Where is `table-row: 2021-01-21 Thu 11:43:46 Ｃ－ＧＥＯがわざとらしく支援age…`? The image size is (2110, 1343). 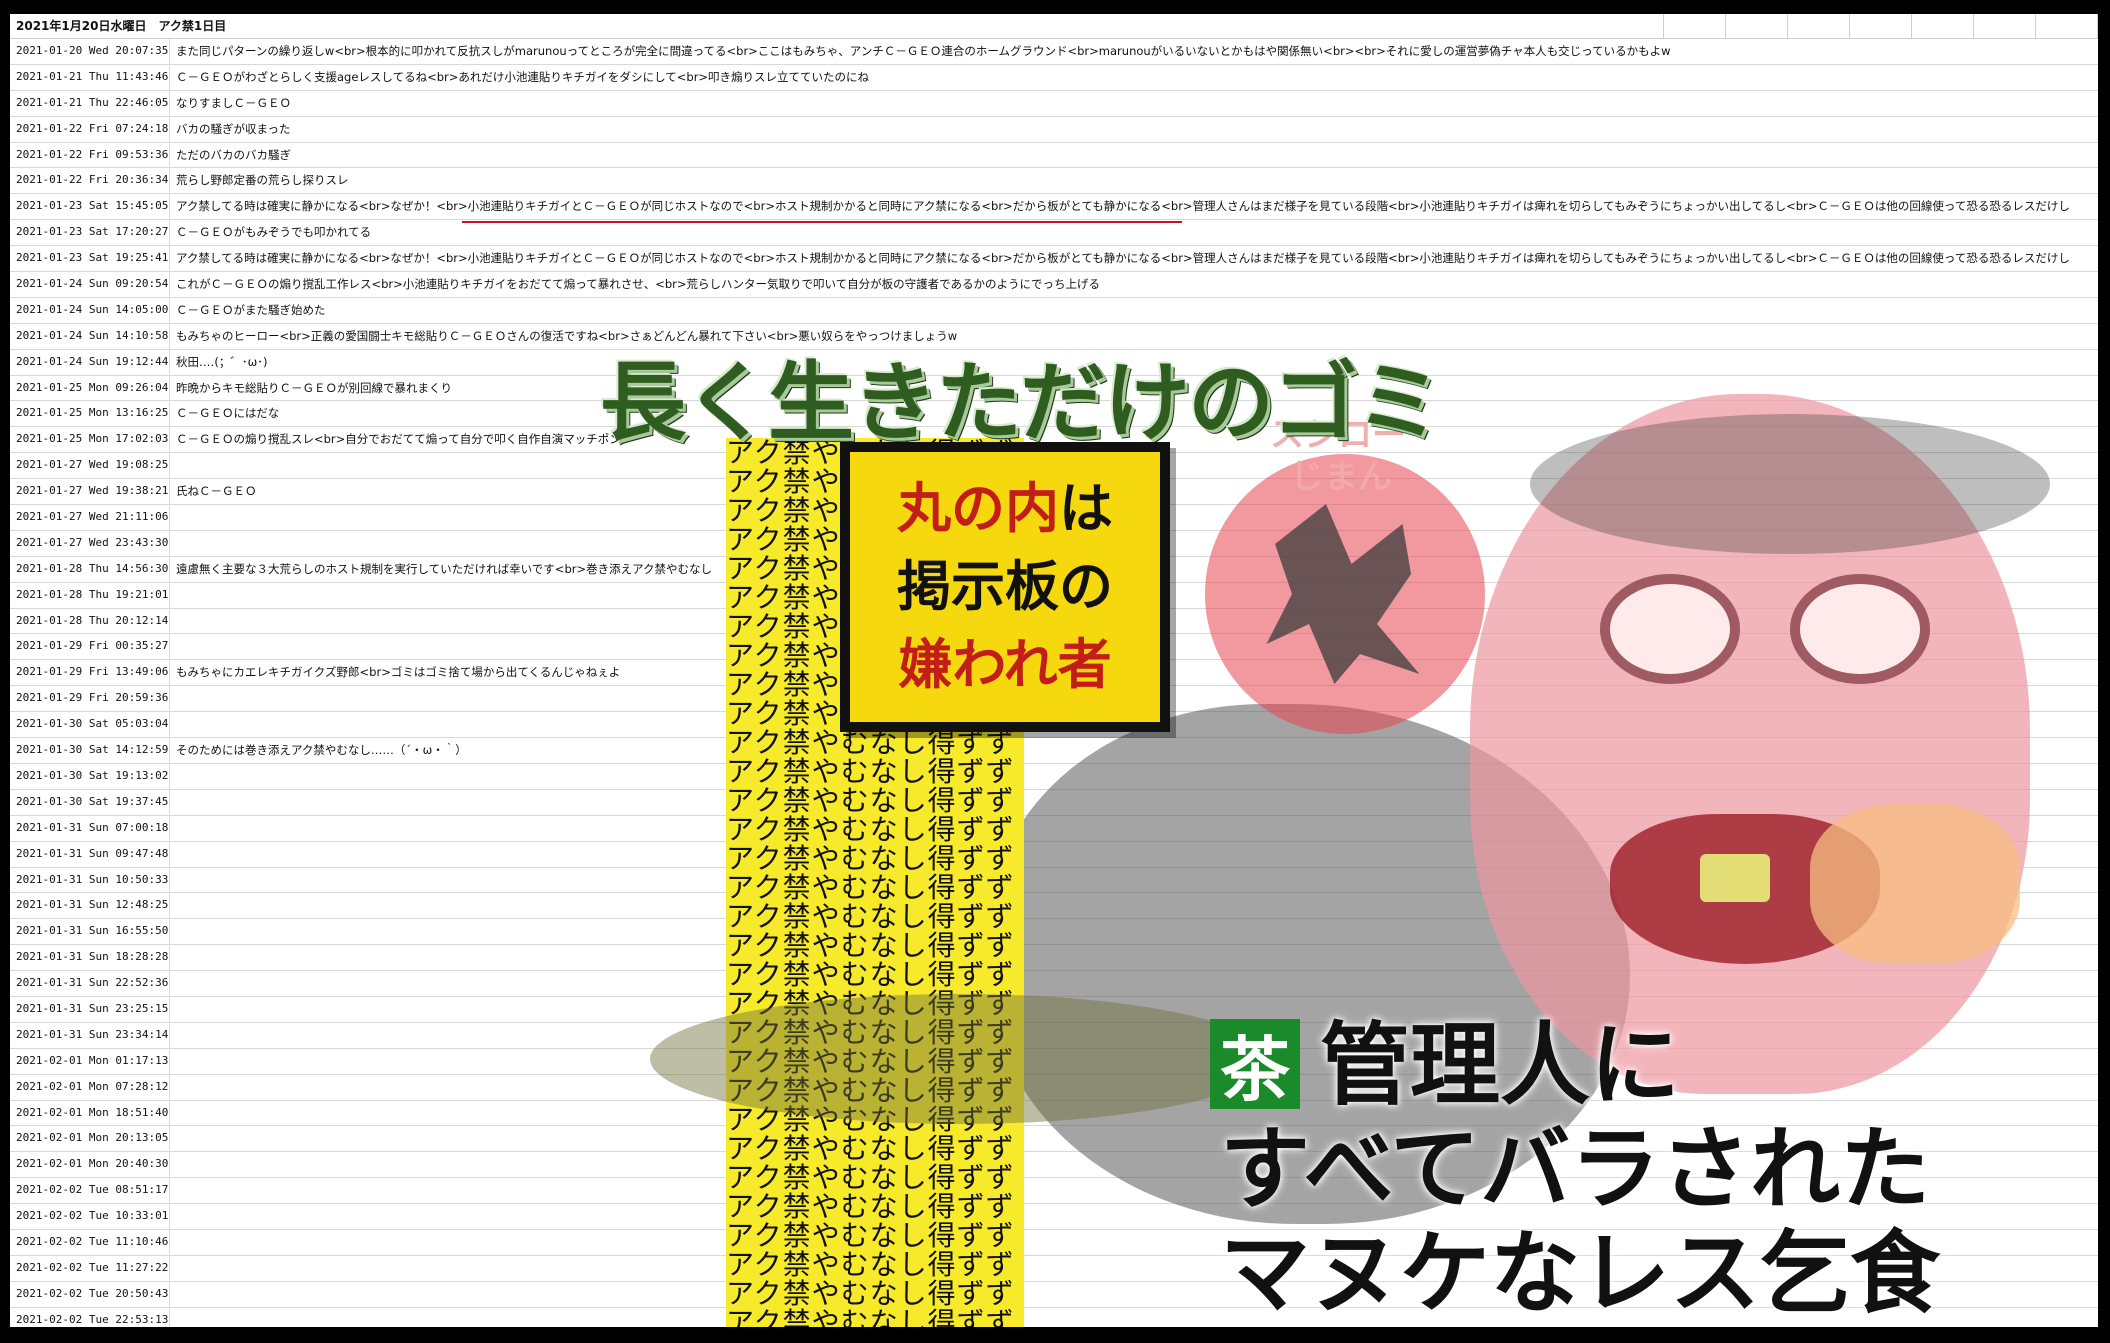
table-row: 2021-01-21 Thu 11:43:46 Ｃ－ＧＥＯがわざとらしく支援age… is located at coordinates (1054, 77).